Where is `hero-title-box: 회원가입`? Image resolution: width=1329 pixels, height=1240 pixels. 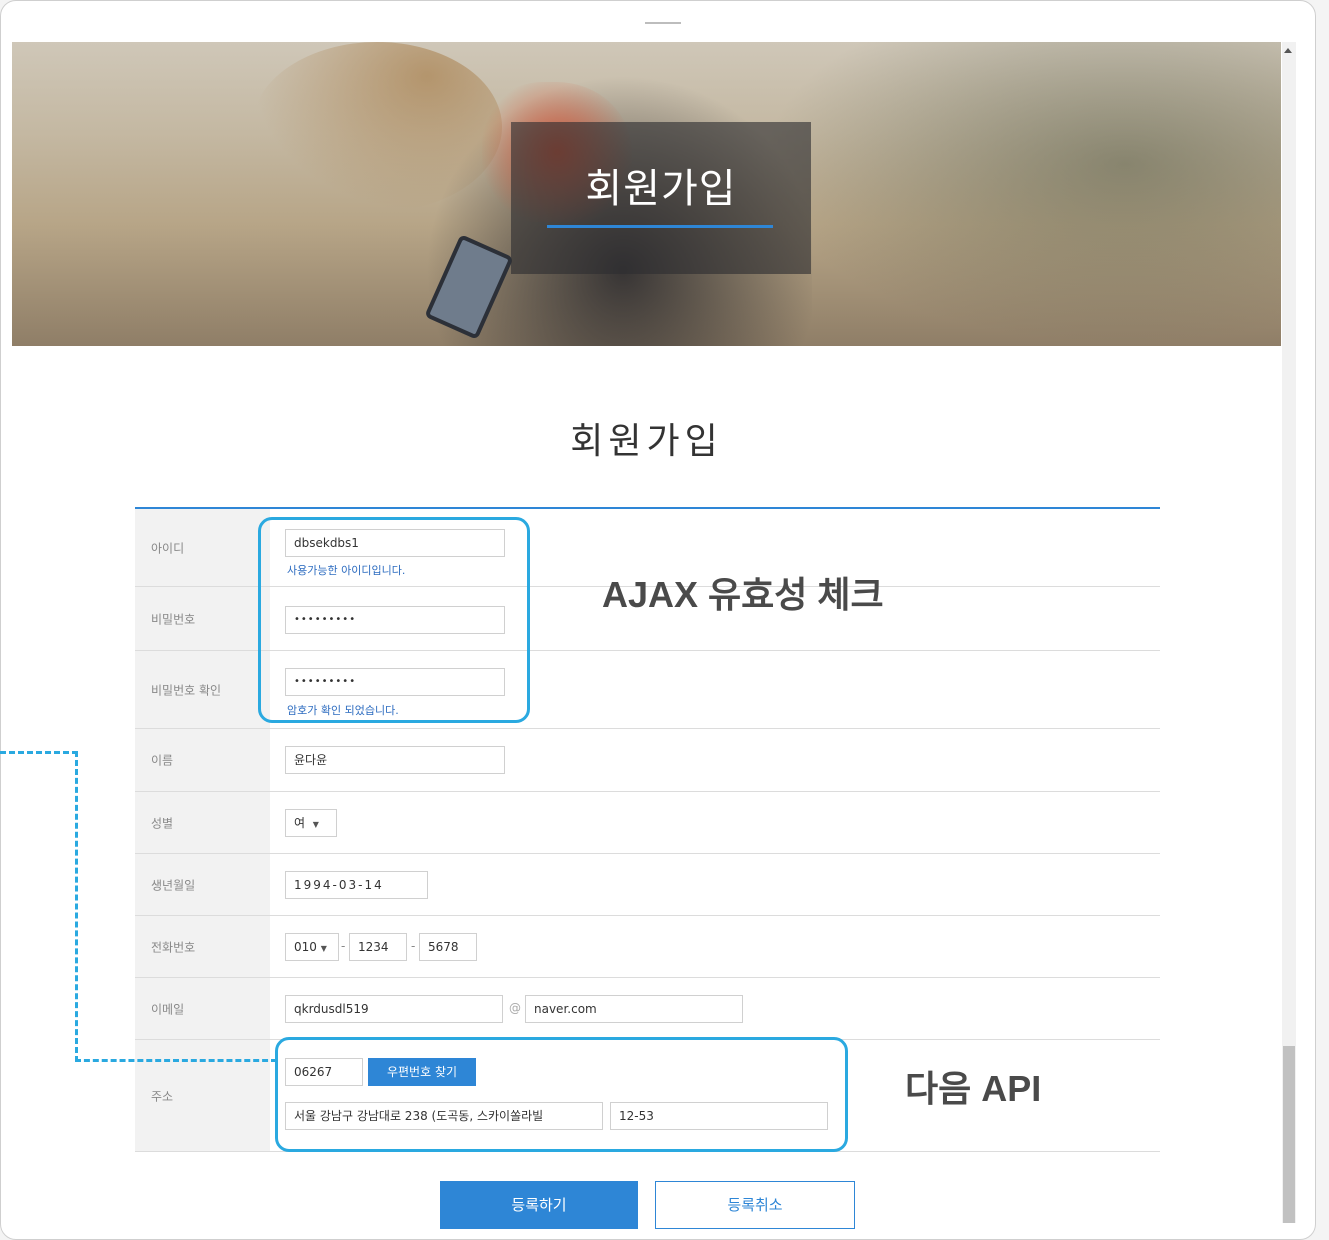
hero-title-box: 회원가입 is located at coordinates (661, 198).